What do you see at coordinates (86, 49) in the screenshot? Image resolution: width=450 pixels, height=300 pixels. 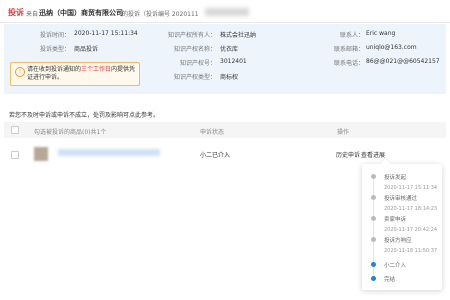 I see `complaint-type-value: 商品投诉` at bounding box center [86, 49].